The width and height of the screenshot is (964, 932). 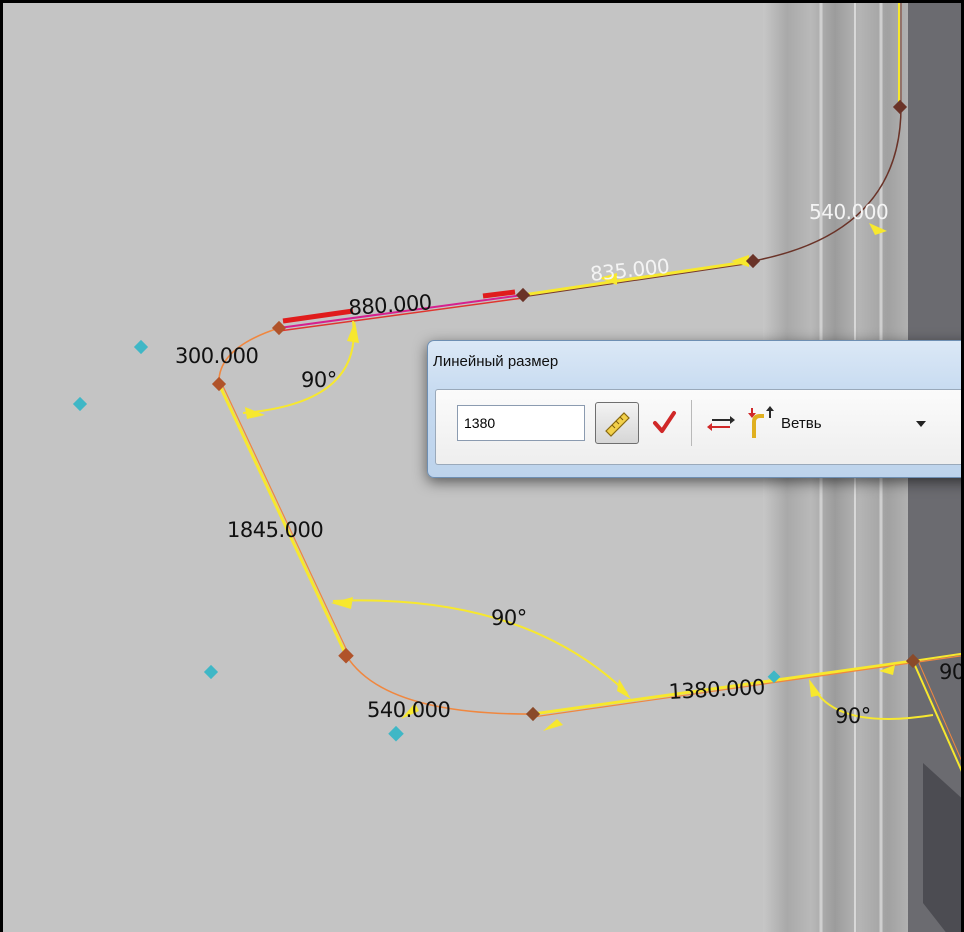 I want to click on swap-arrows-icon, so click(x=721, y=423).